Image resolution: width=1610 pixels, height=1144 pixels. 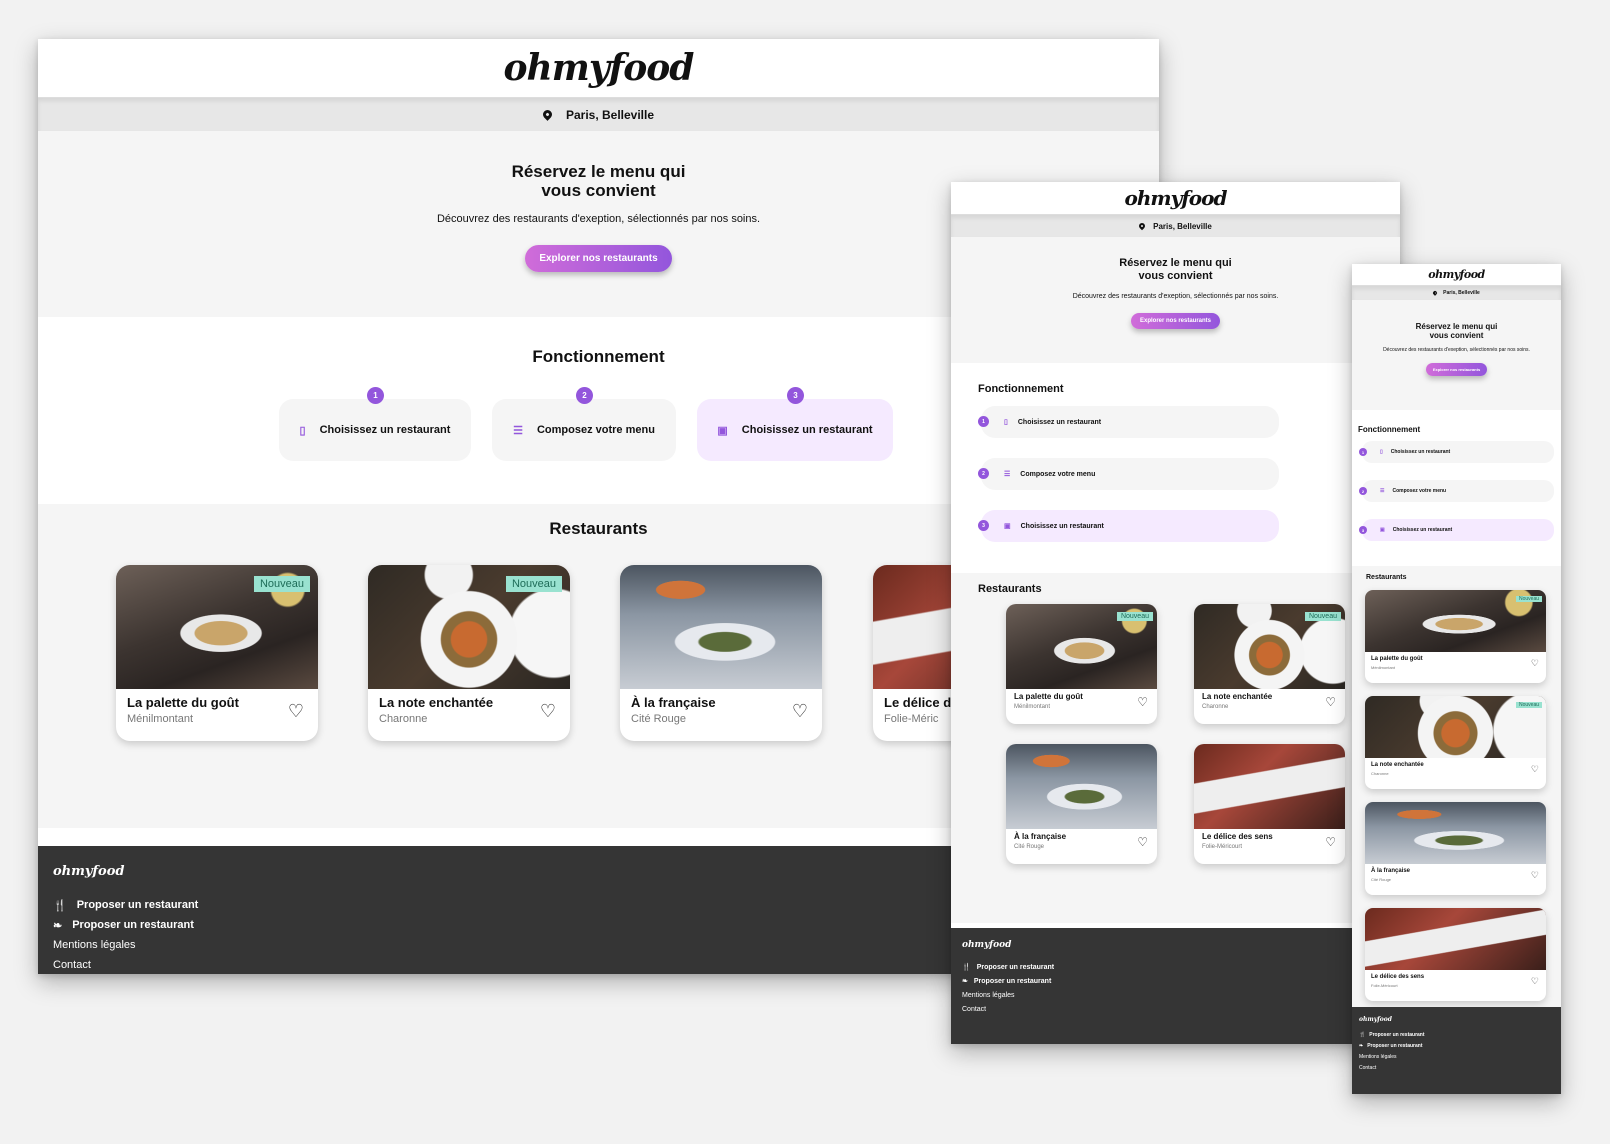 I want to click on store-icon: ▣, so click(x=722, y=430).